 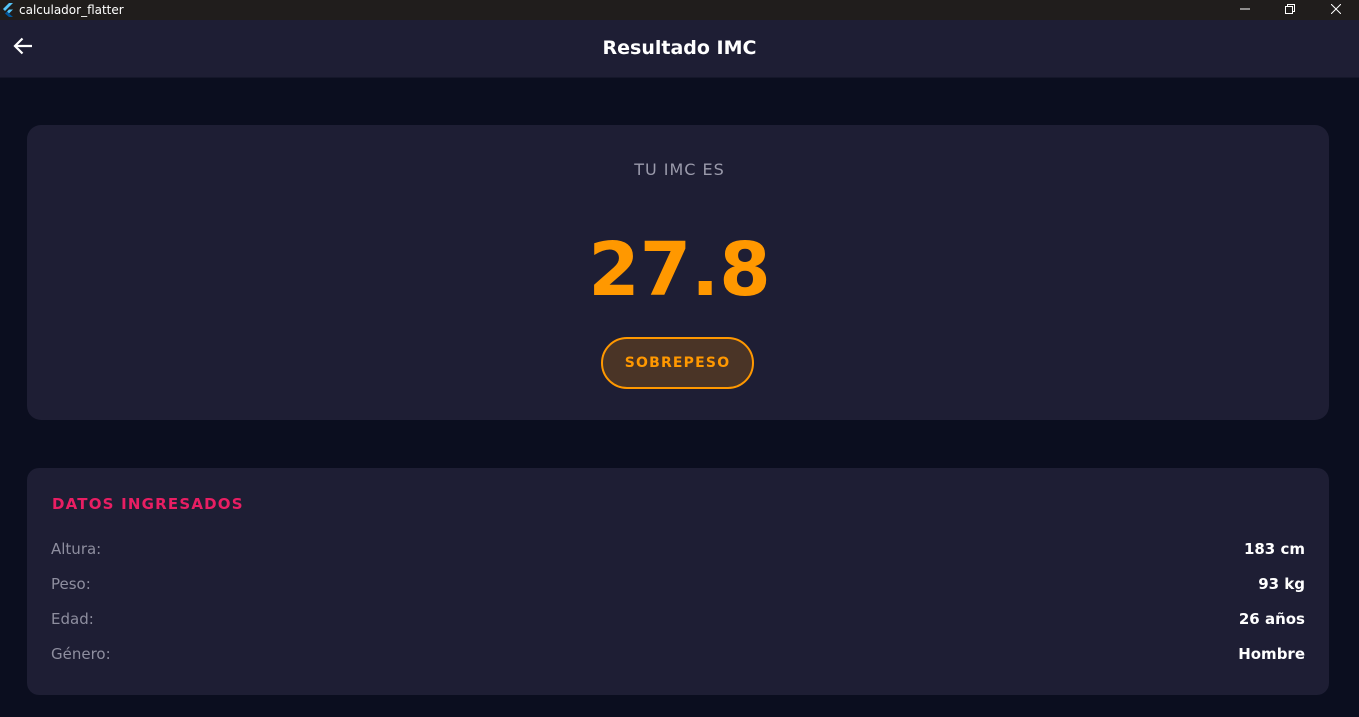 I want to click on app-bar: Resultado IMC, so click(x=679, y=49).